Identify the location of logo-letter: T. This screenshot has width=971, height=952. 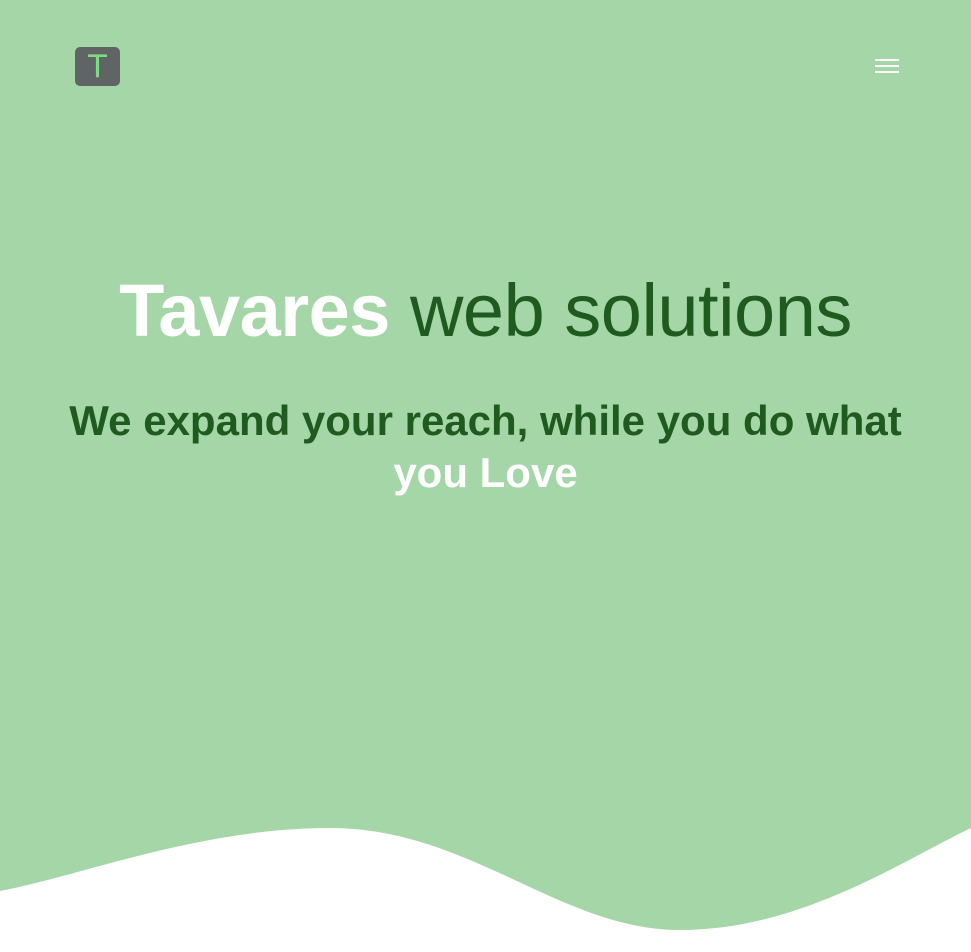
(97, 67).